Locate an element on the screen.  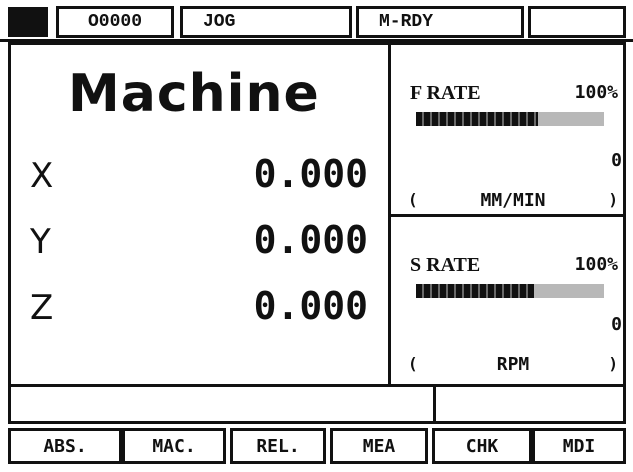
spindle-paren-close: ) is located at coordinates (613, 363).